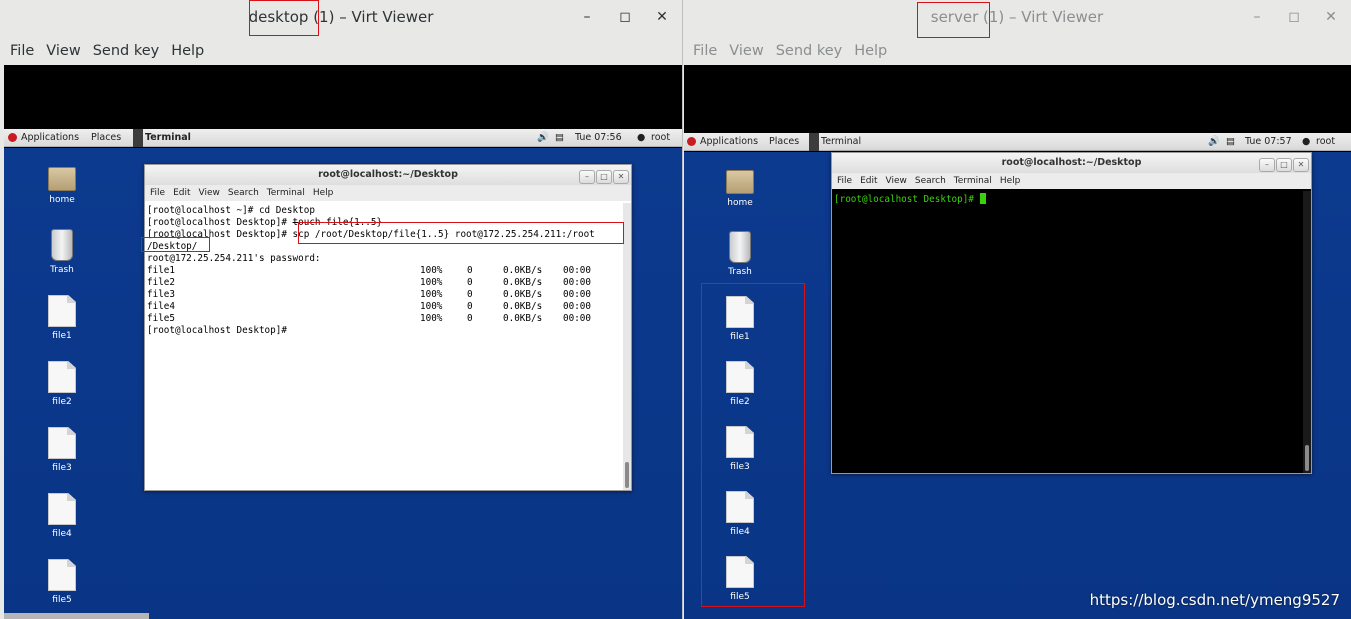  Describe the element at coordinates (172, 246) in the screenshot. I see `terminal-line: /Desktop/` at that location.